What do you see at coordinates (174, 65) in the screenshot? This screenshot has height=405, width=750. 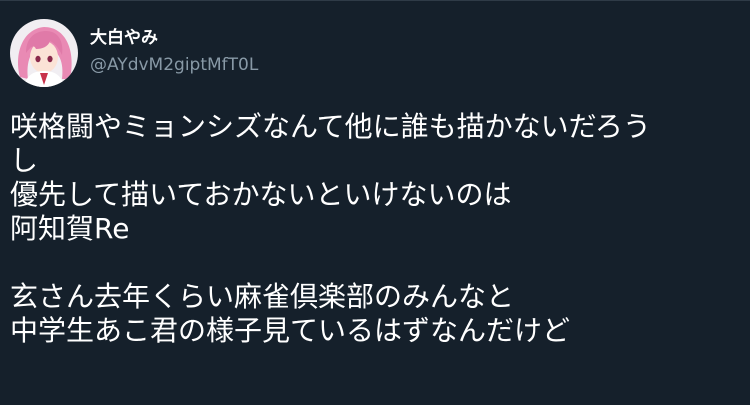 I see `user-handle: @AYdvM2giptMfT0L` at bounding box center [174, 65].